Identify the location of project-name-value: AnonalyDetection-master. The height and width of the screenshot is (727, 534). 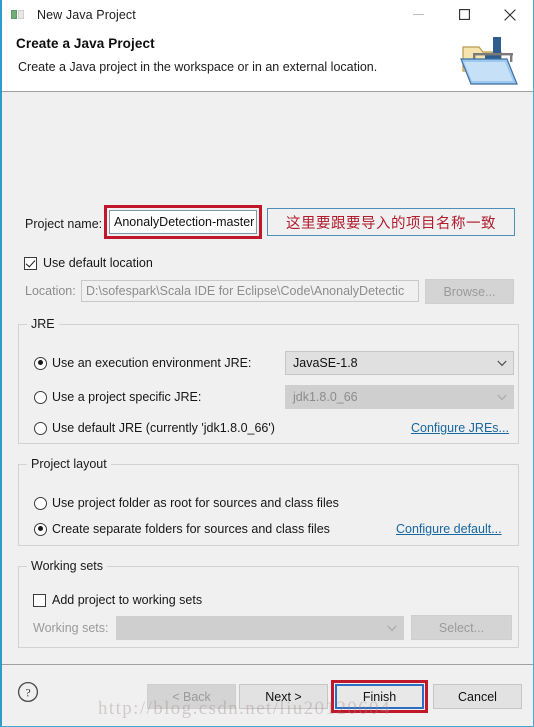
(184, 222).